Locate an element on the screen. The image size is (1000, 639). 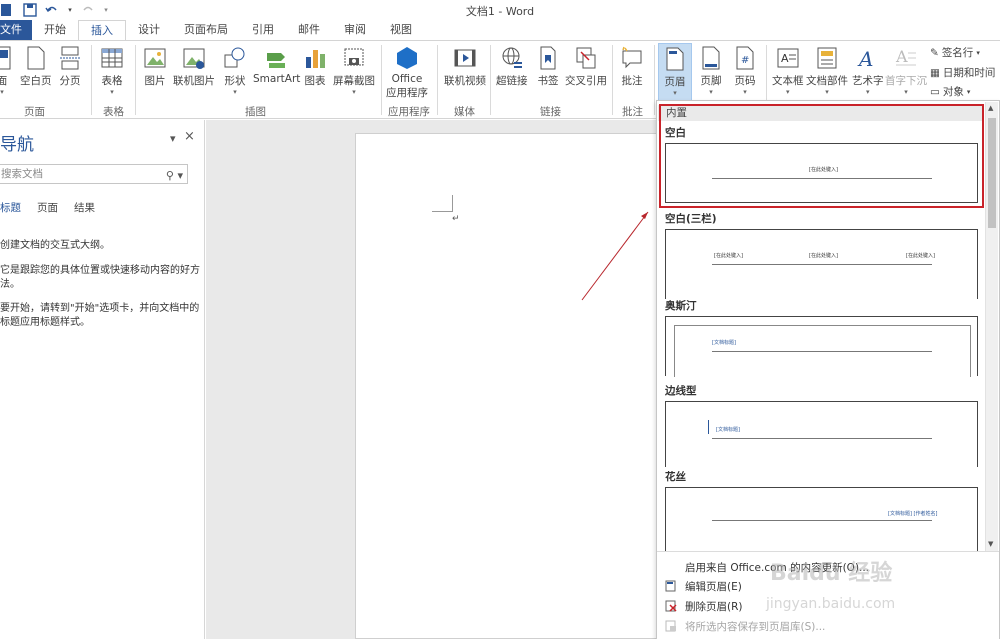
page-break-icon is located at coordinates (70, 58).